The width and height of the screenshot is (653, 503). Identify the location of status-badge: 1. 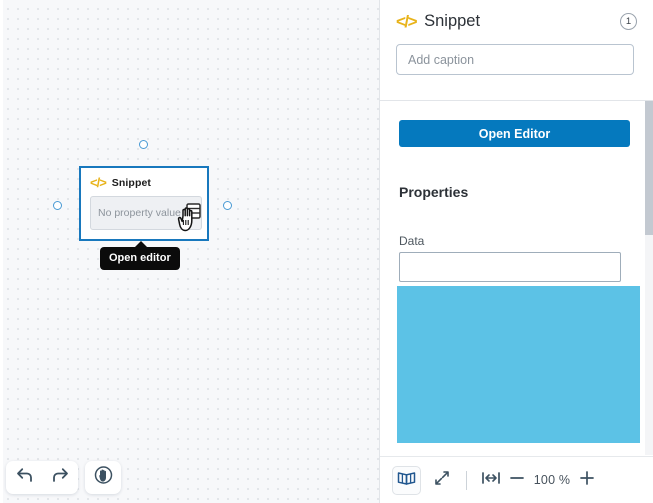
(628, 21).